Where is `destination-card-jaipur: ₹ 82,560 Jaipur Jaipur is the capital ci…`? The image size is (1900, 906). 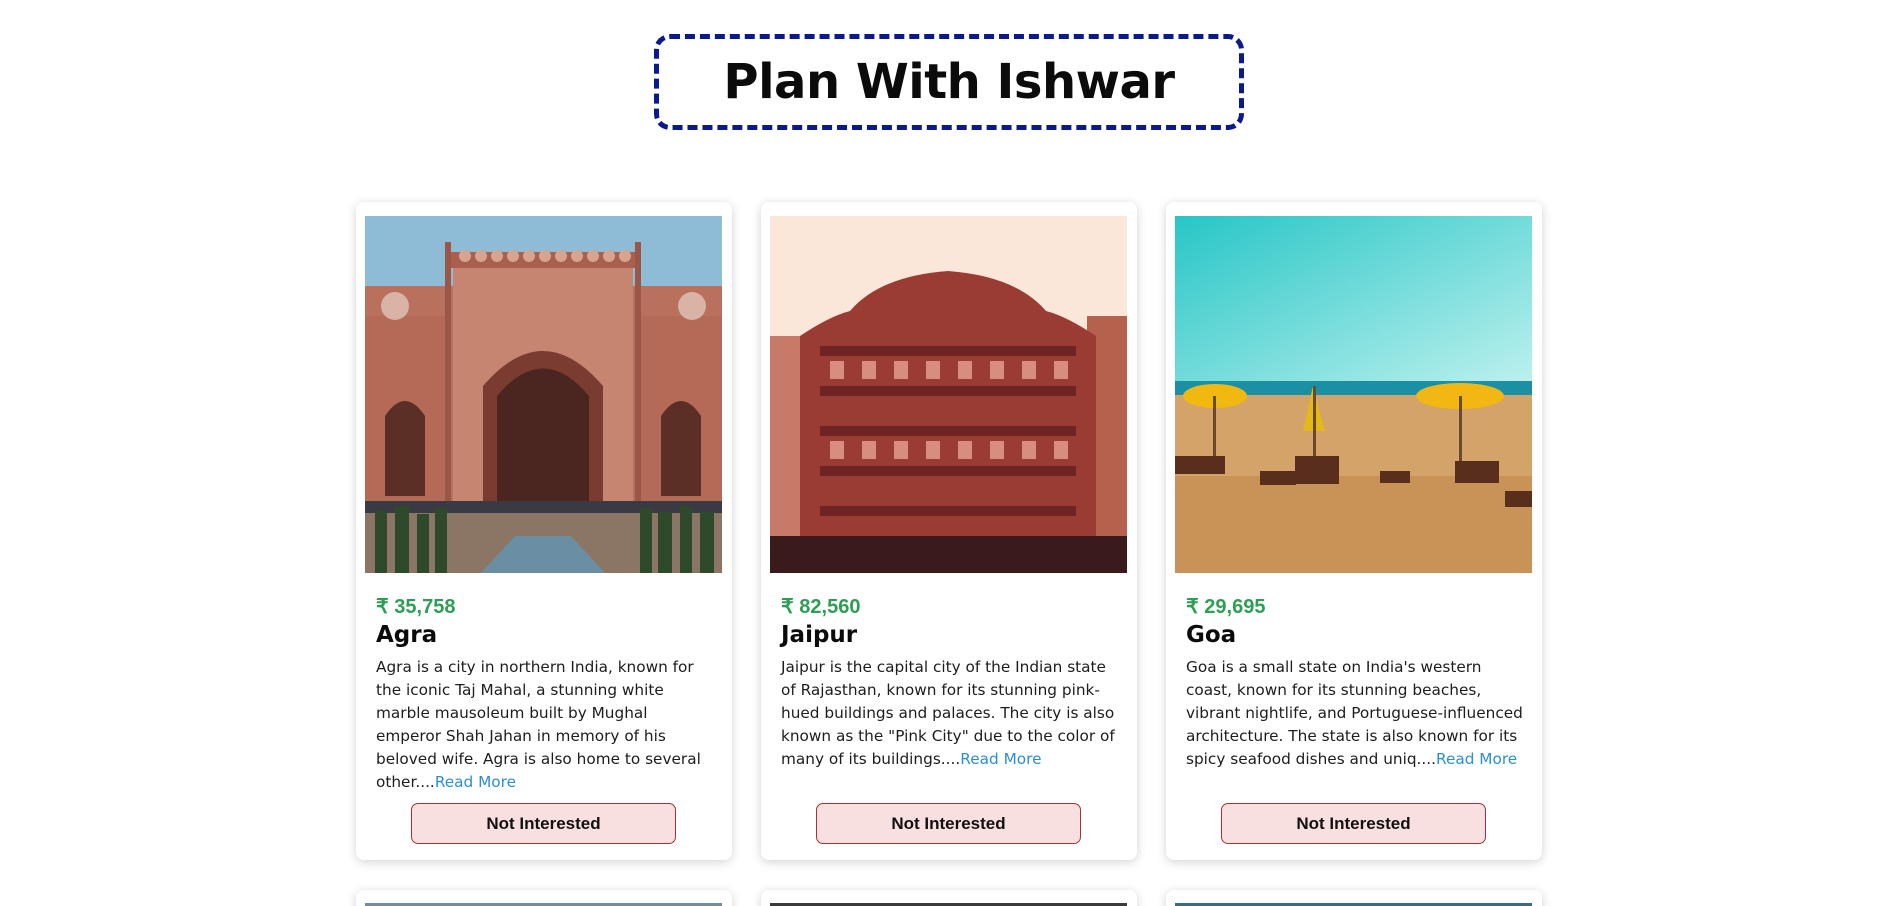
destination-card-jaipur: ₹ 82,560 Jaipur Jaipur is the capital ci… is located at coordinates (949, 531).